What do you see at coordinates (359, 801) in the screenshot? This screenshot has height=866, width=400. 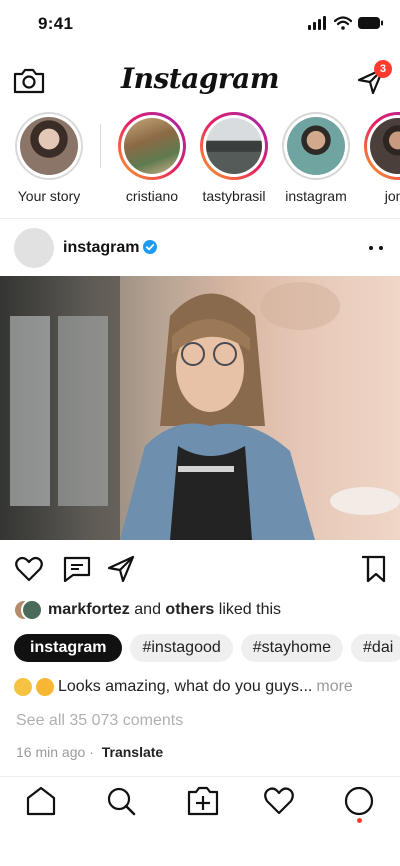 I see `profile-icon` at bounding box center [359, 801].